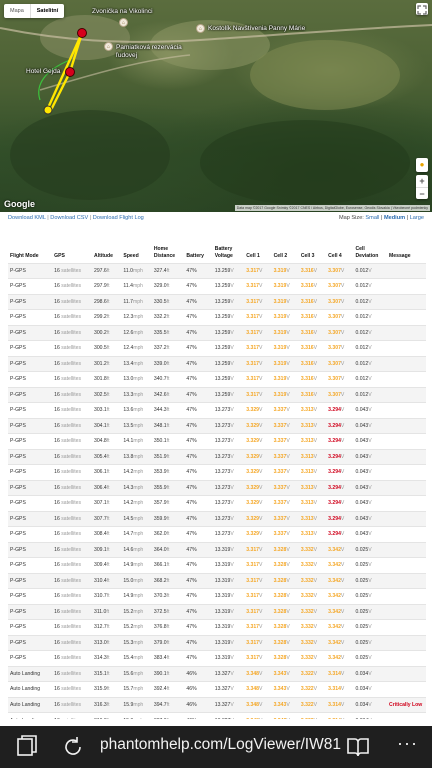 This screenshot has width=432, height=768. What do you see at coordinates (100, 456) in the screenshot?
I see `cell-altitude-value: 305.4` at bounding box center [100, 456].